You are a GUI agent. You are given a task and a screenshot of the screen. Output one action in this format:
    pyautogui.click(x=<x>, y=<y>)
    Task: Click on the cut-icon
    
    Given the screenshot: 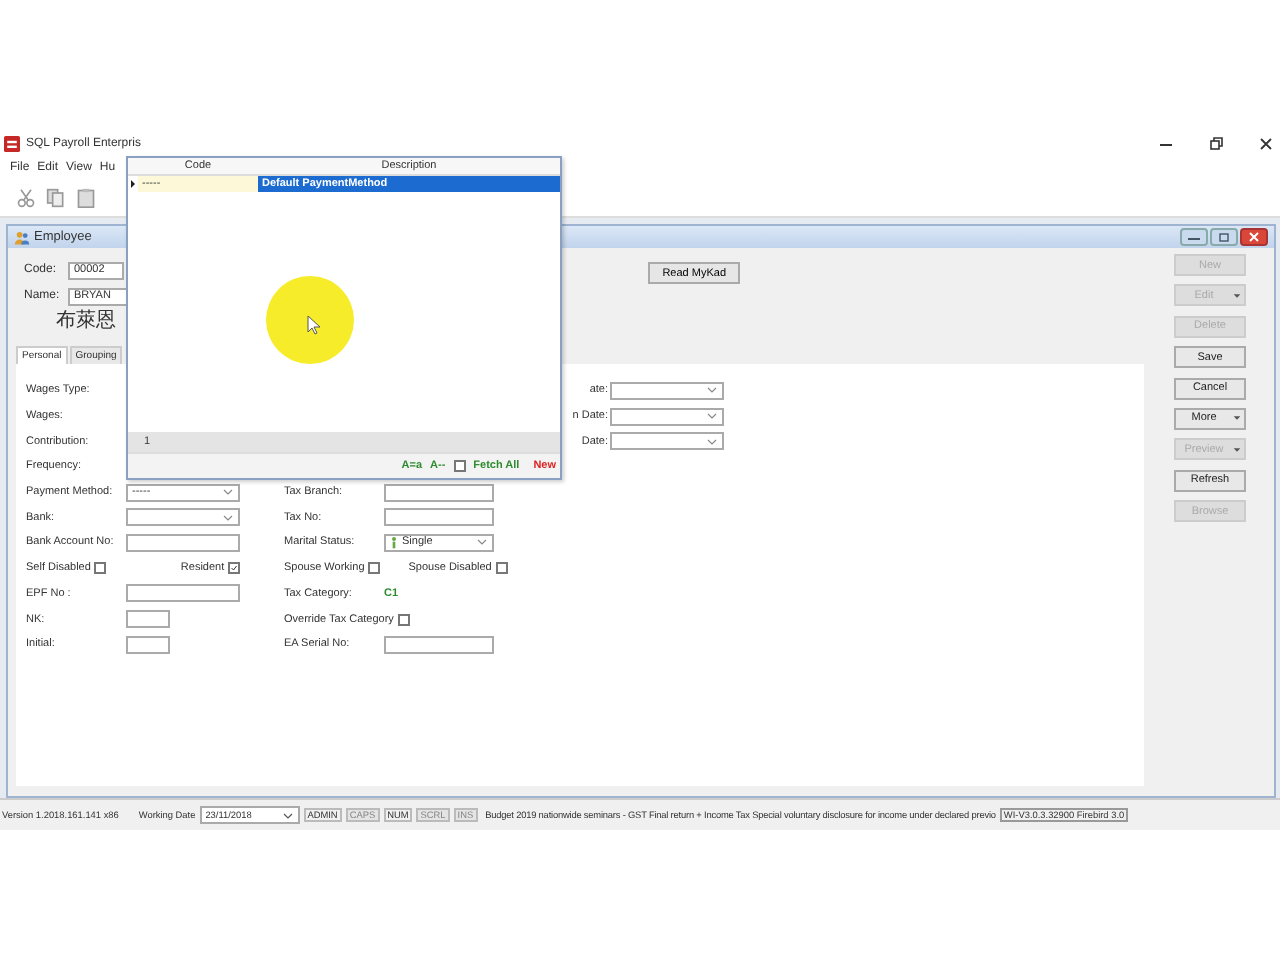 What is the action you would take?
    pyautogui.click(x=26, y=198)
    